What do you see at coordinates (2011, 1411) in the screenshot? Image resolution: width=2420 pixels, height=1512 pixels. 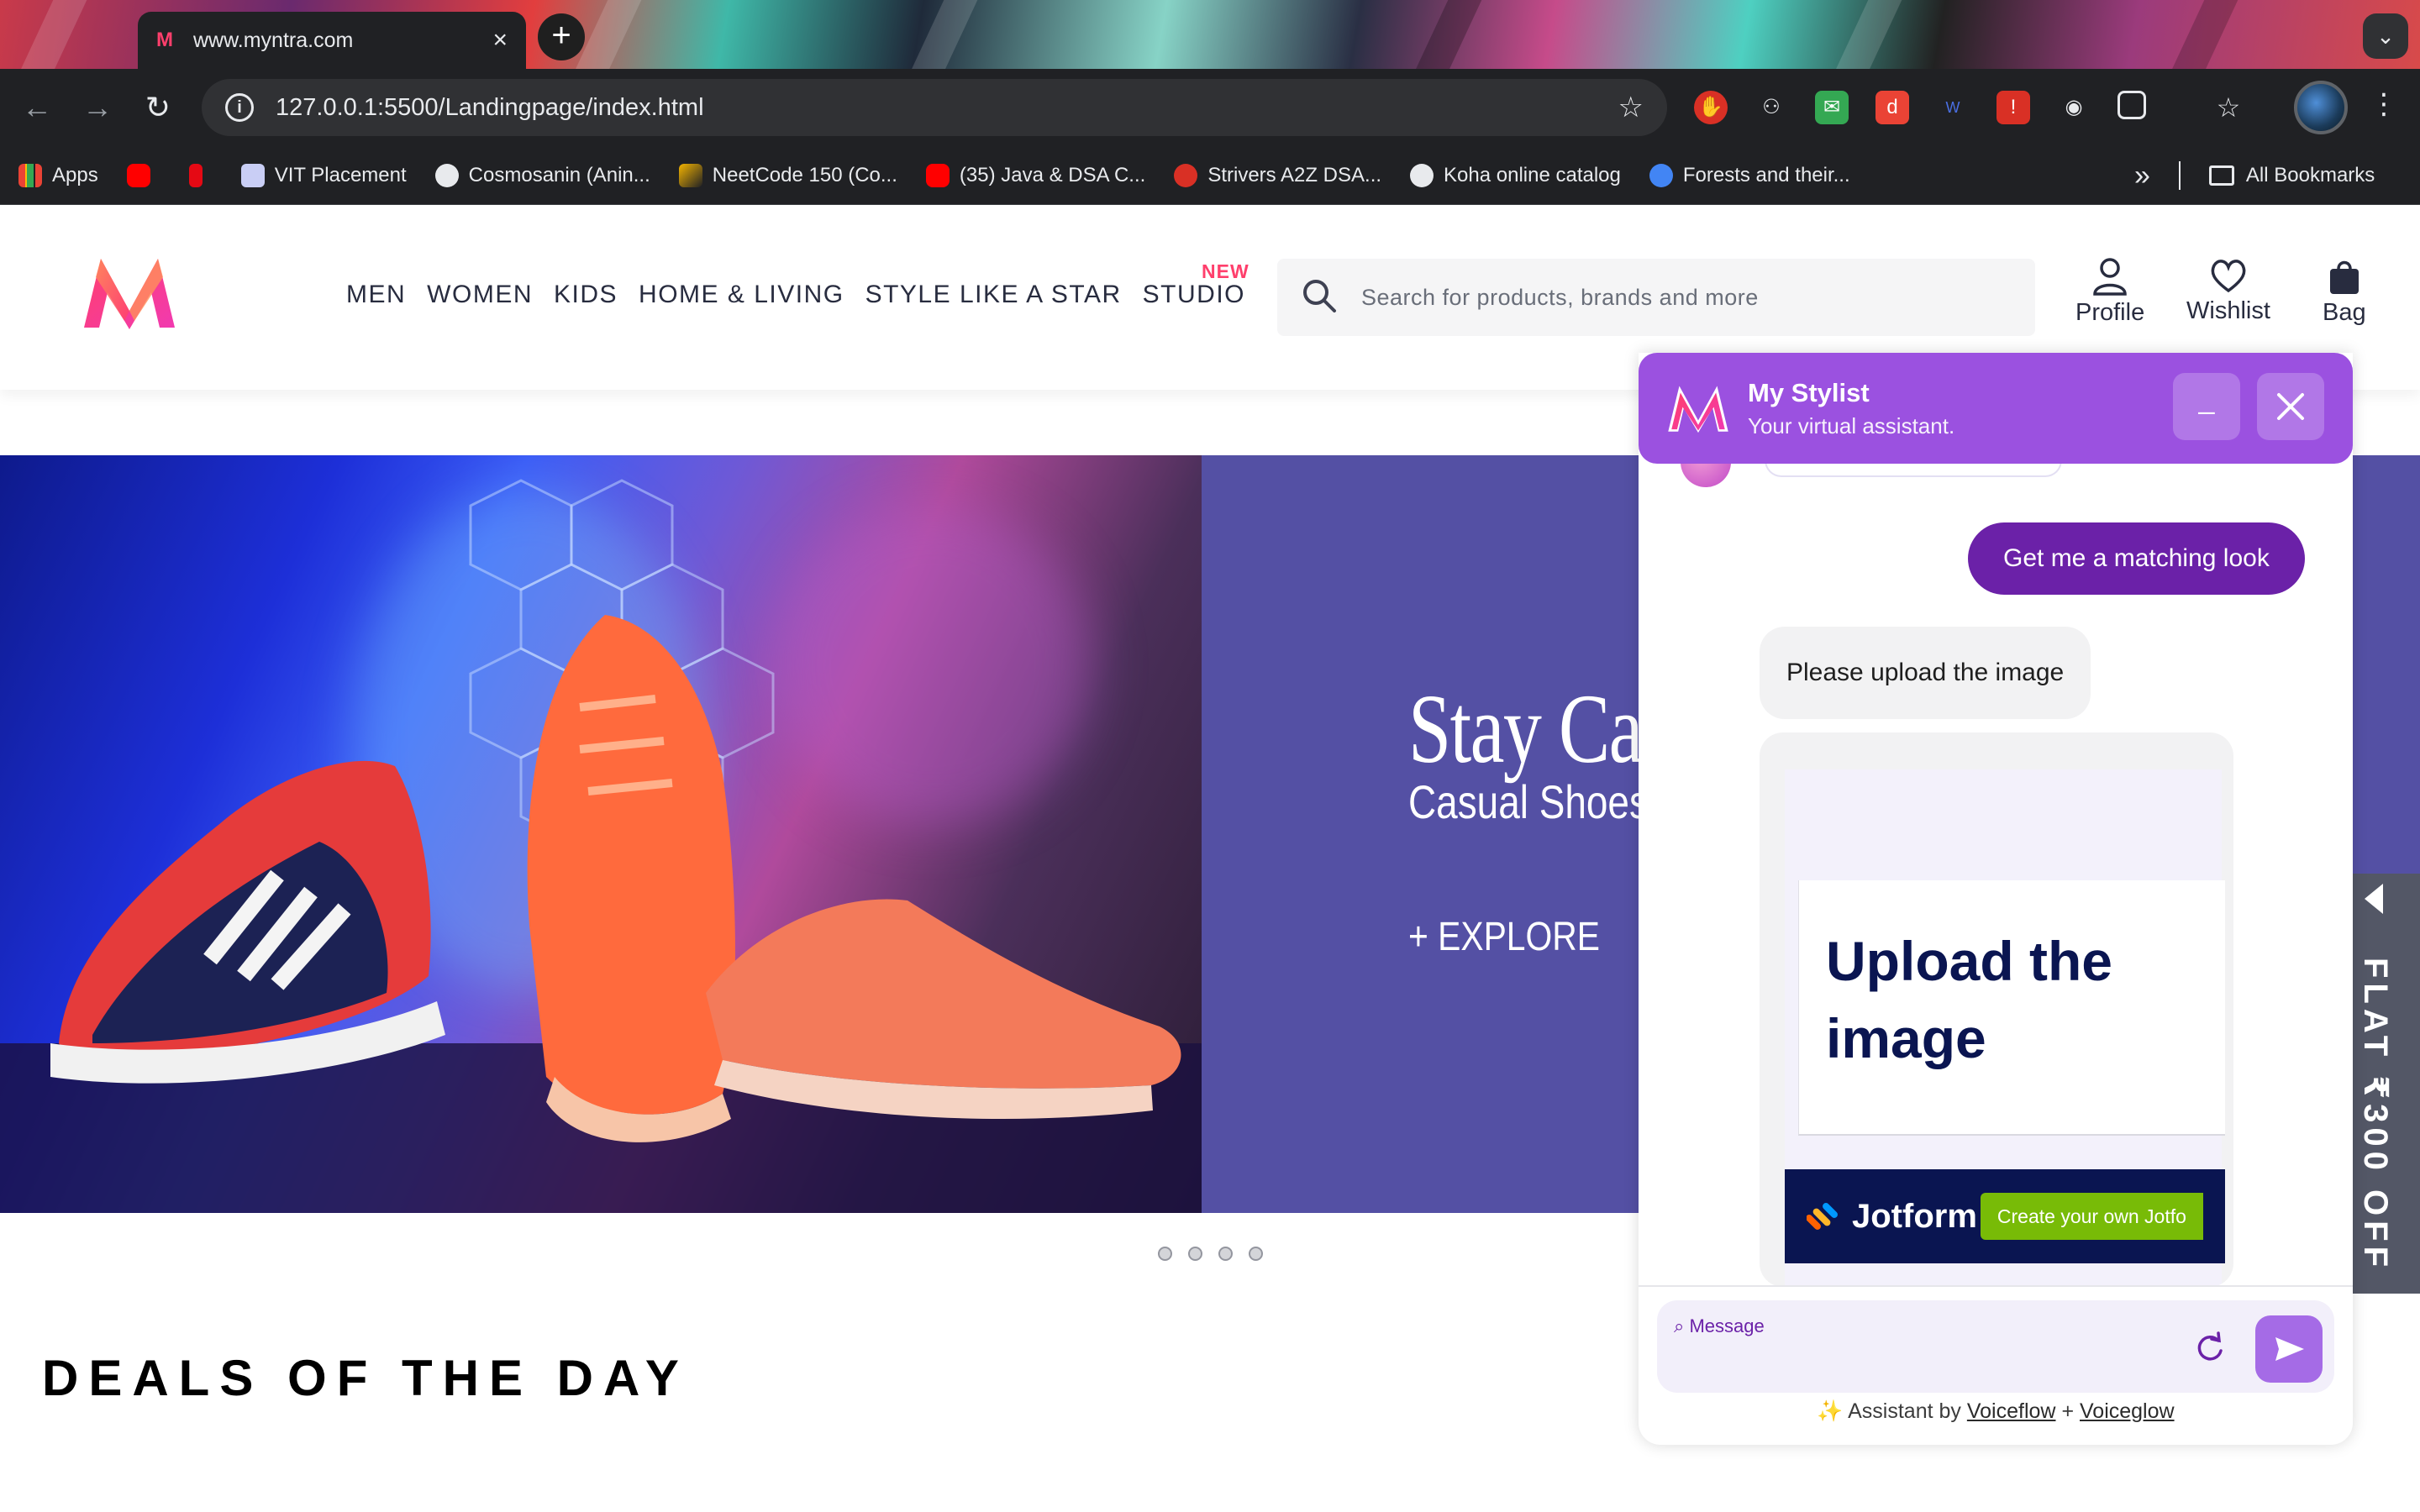 I see `voiceflow-link: Voiceflow` at bounding box center [2011, 1411].